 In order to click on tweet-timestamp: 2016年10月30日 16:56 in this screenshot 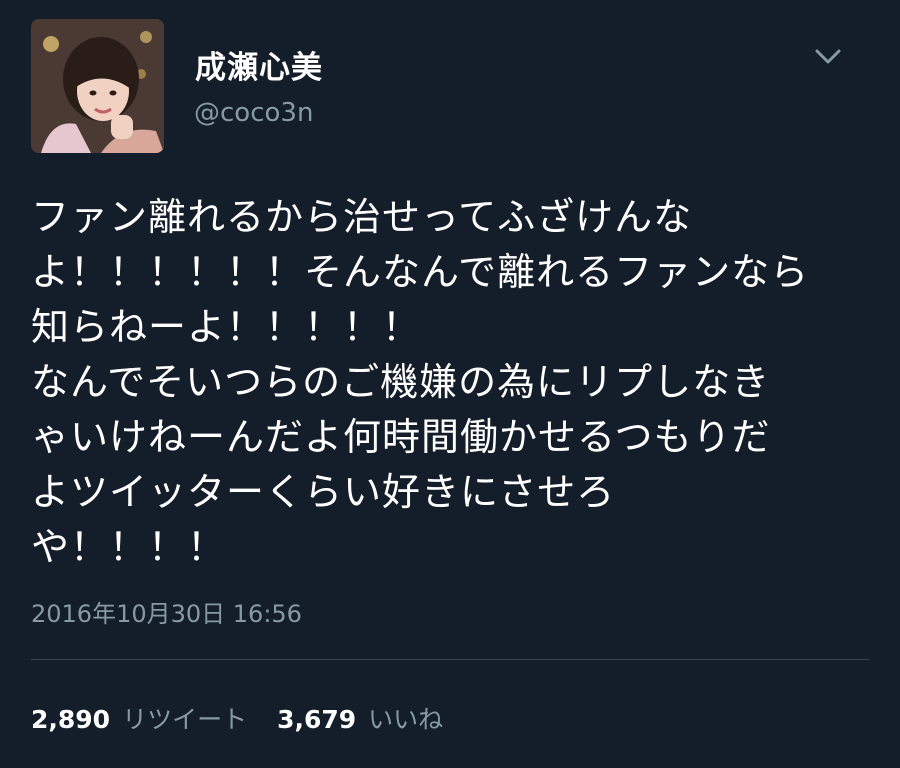, I will do `click(166, 611)`.